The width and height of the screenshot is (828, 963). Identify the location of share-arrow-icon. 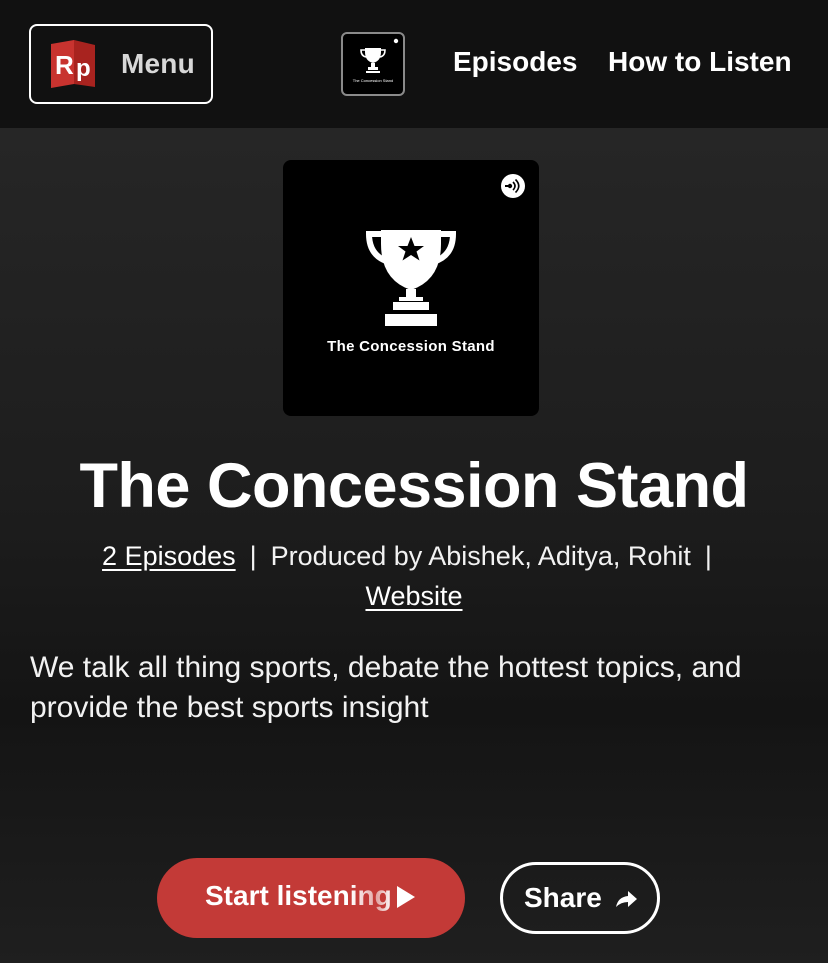
(626, 899).